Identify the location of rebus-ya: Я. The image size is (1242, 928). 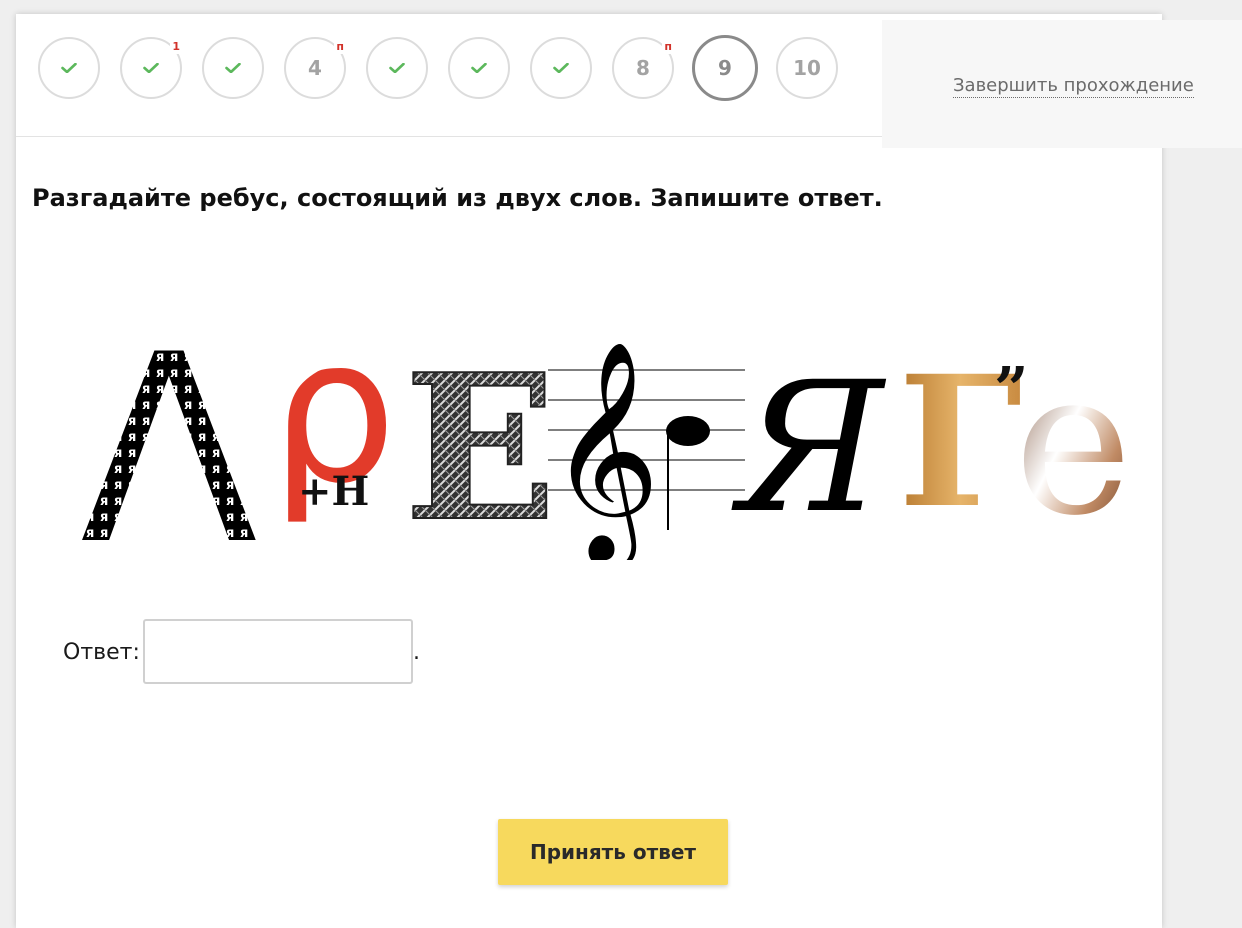
(809, 448).